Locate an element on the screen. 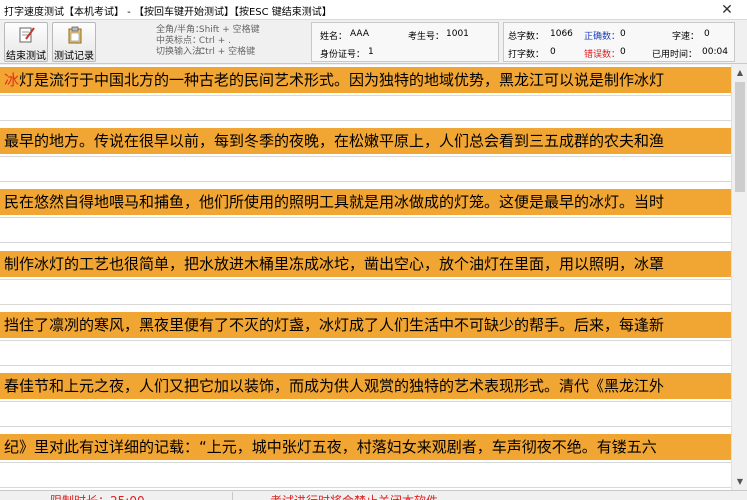  shortcut-row: 切换输入法： Ctrl + 空格键 is located at coordinates (206, 52).